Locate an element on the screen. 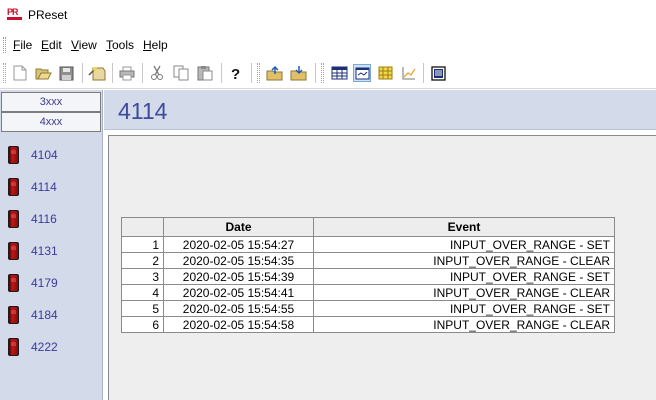  page-title: 4114 is located at coordinates (143, 111).